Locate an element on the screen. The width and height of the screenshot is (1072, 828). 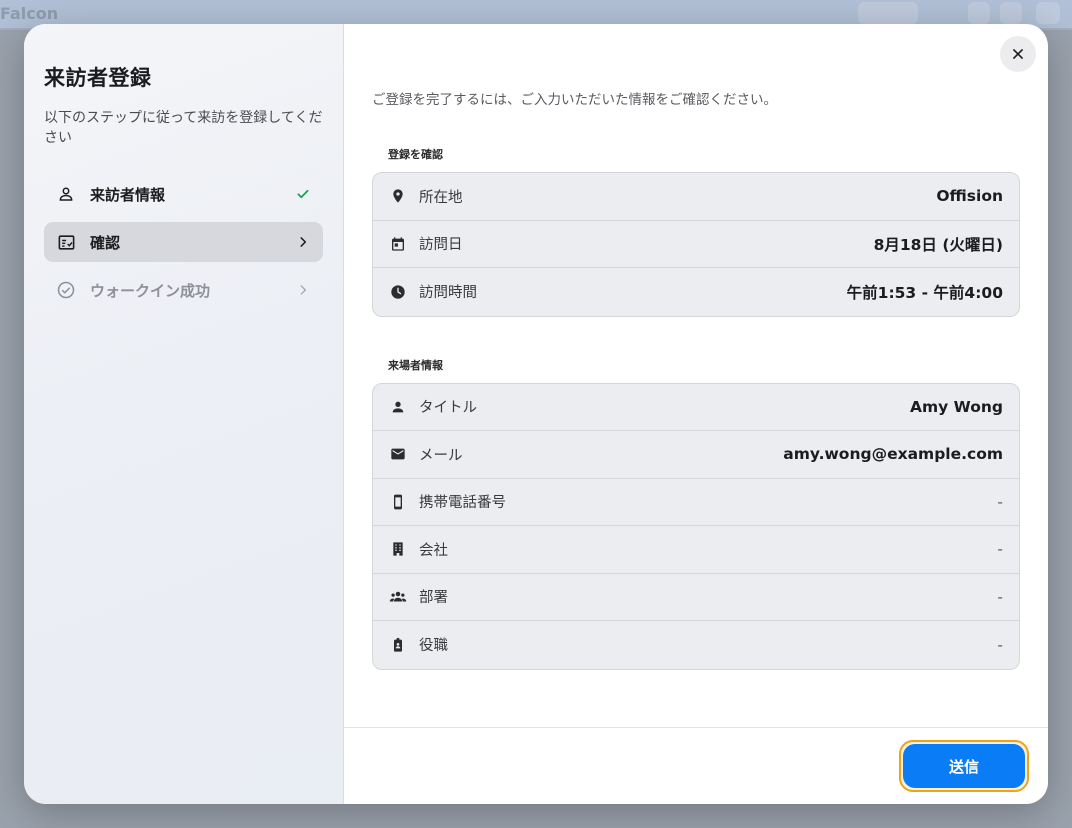
app-title: Falcon is located at coordinates (29, 13).